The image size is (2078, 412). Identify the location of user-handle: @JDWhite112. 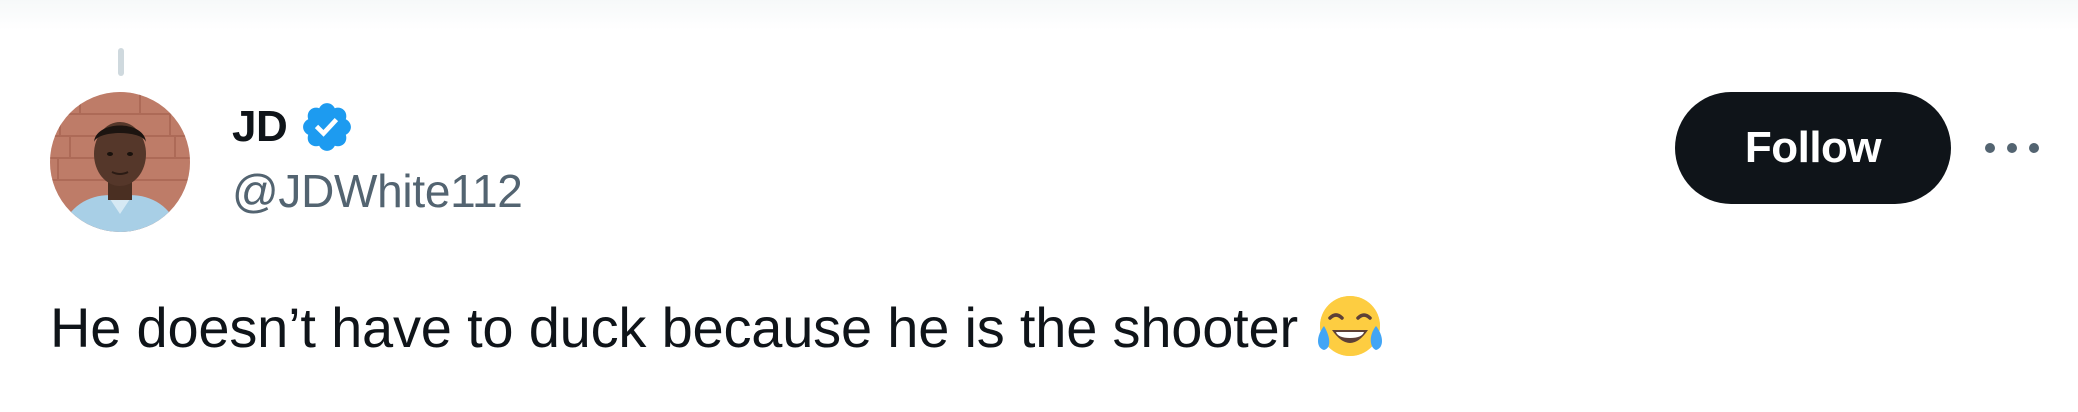
(377, 191).